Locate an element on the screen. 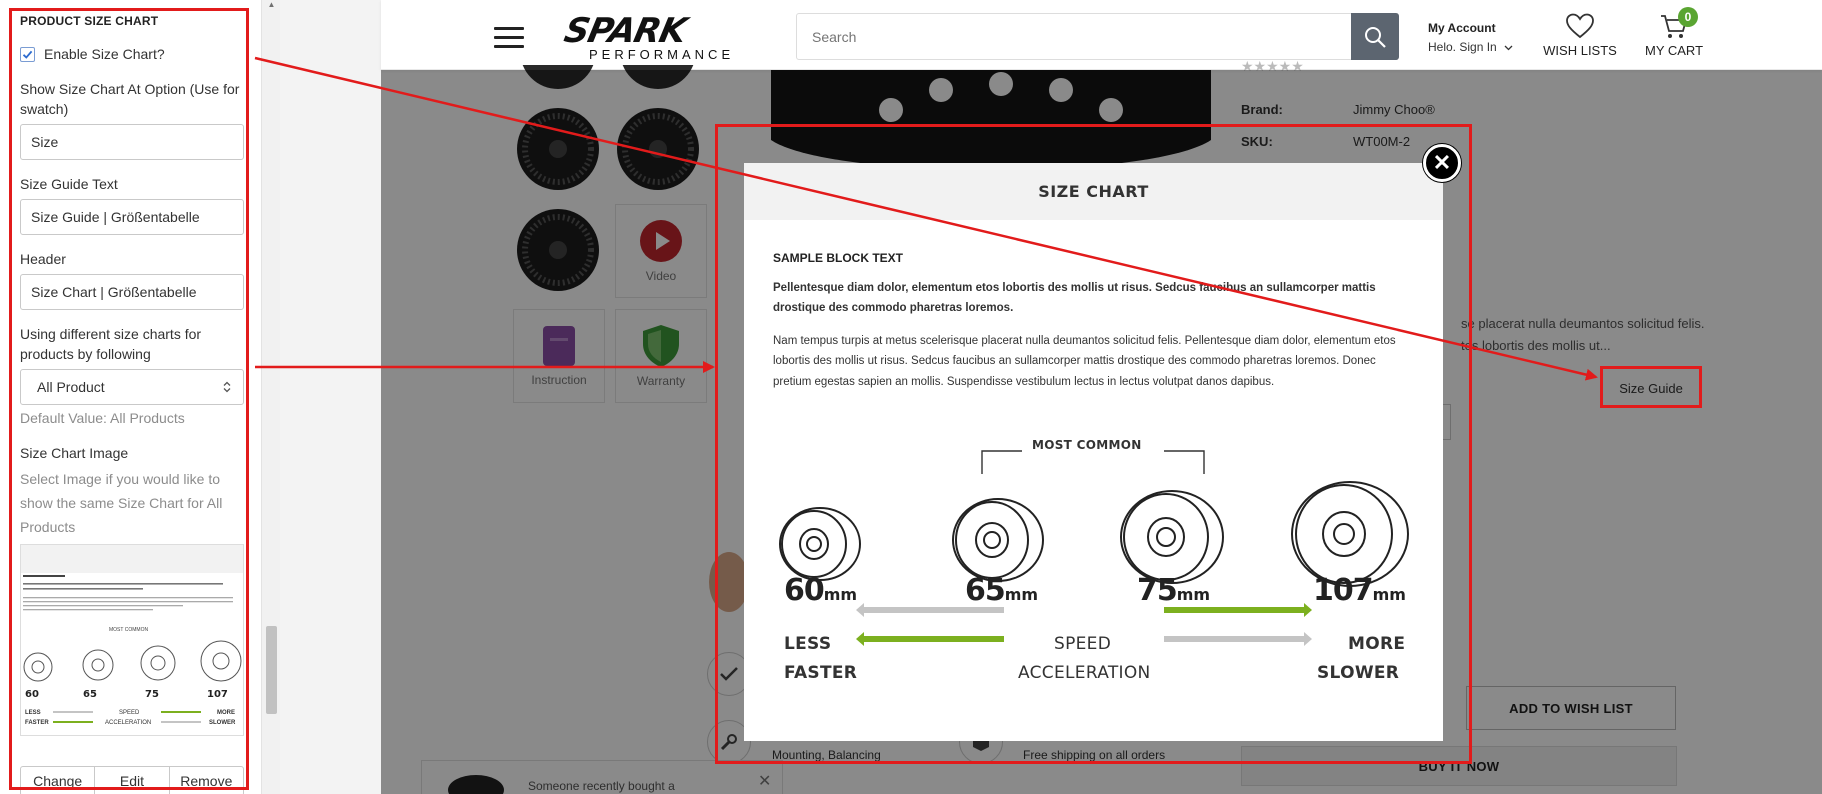  hamburger-menu-icon is located at coordinates (509, 38).